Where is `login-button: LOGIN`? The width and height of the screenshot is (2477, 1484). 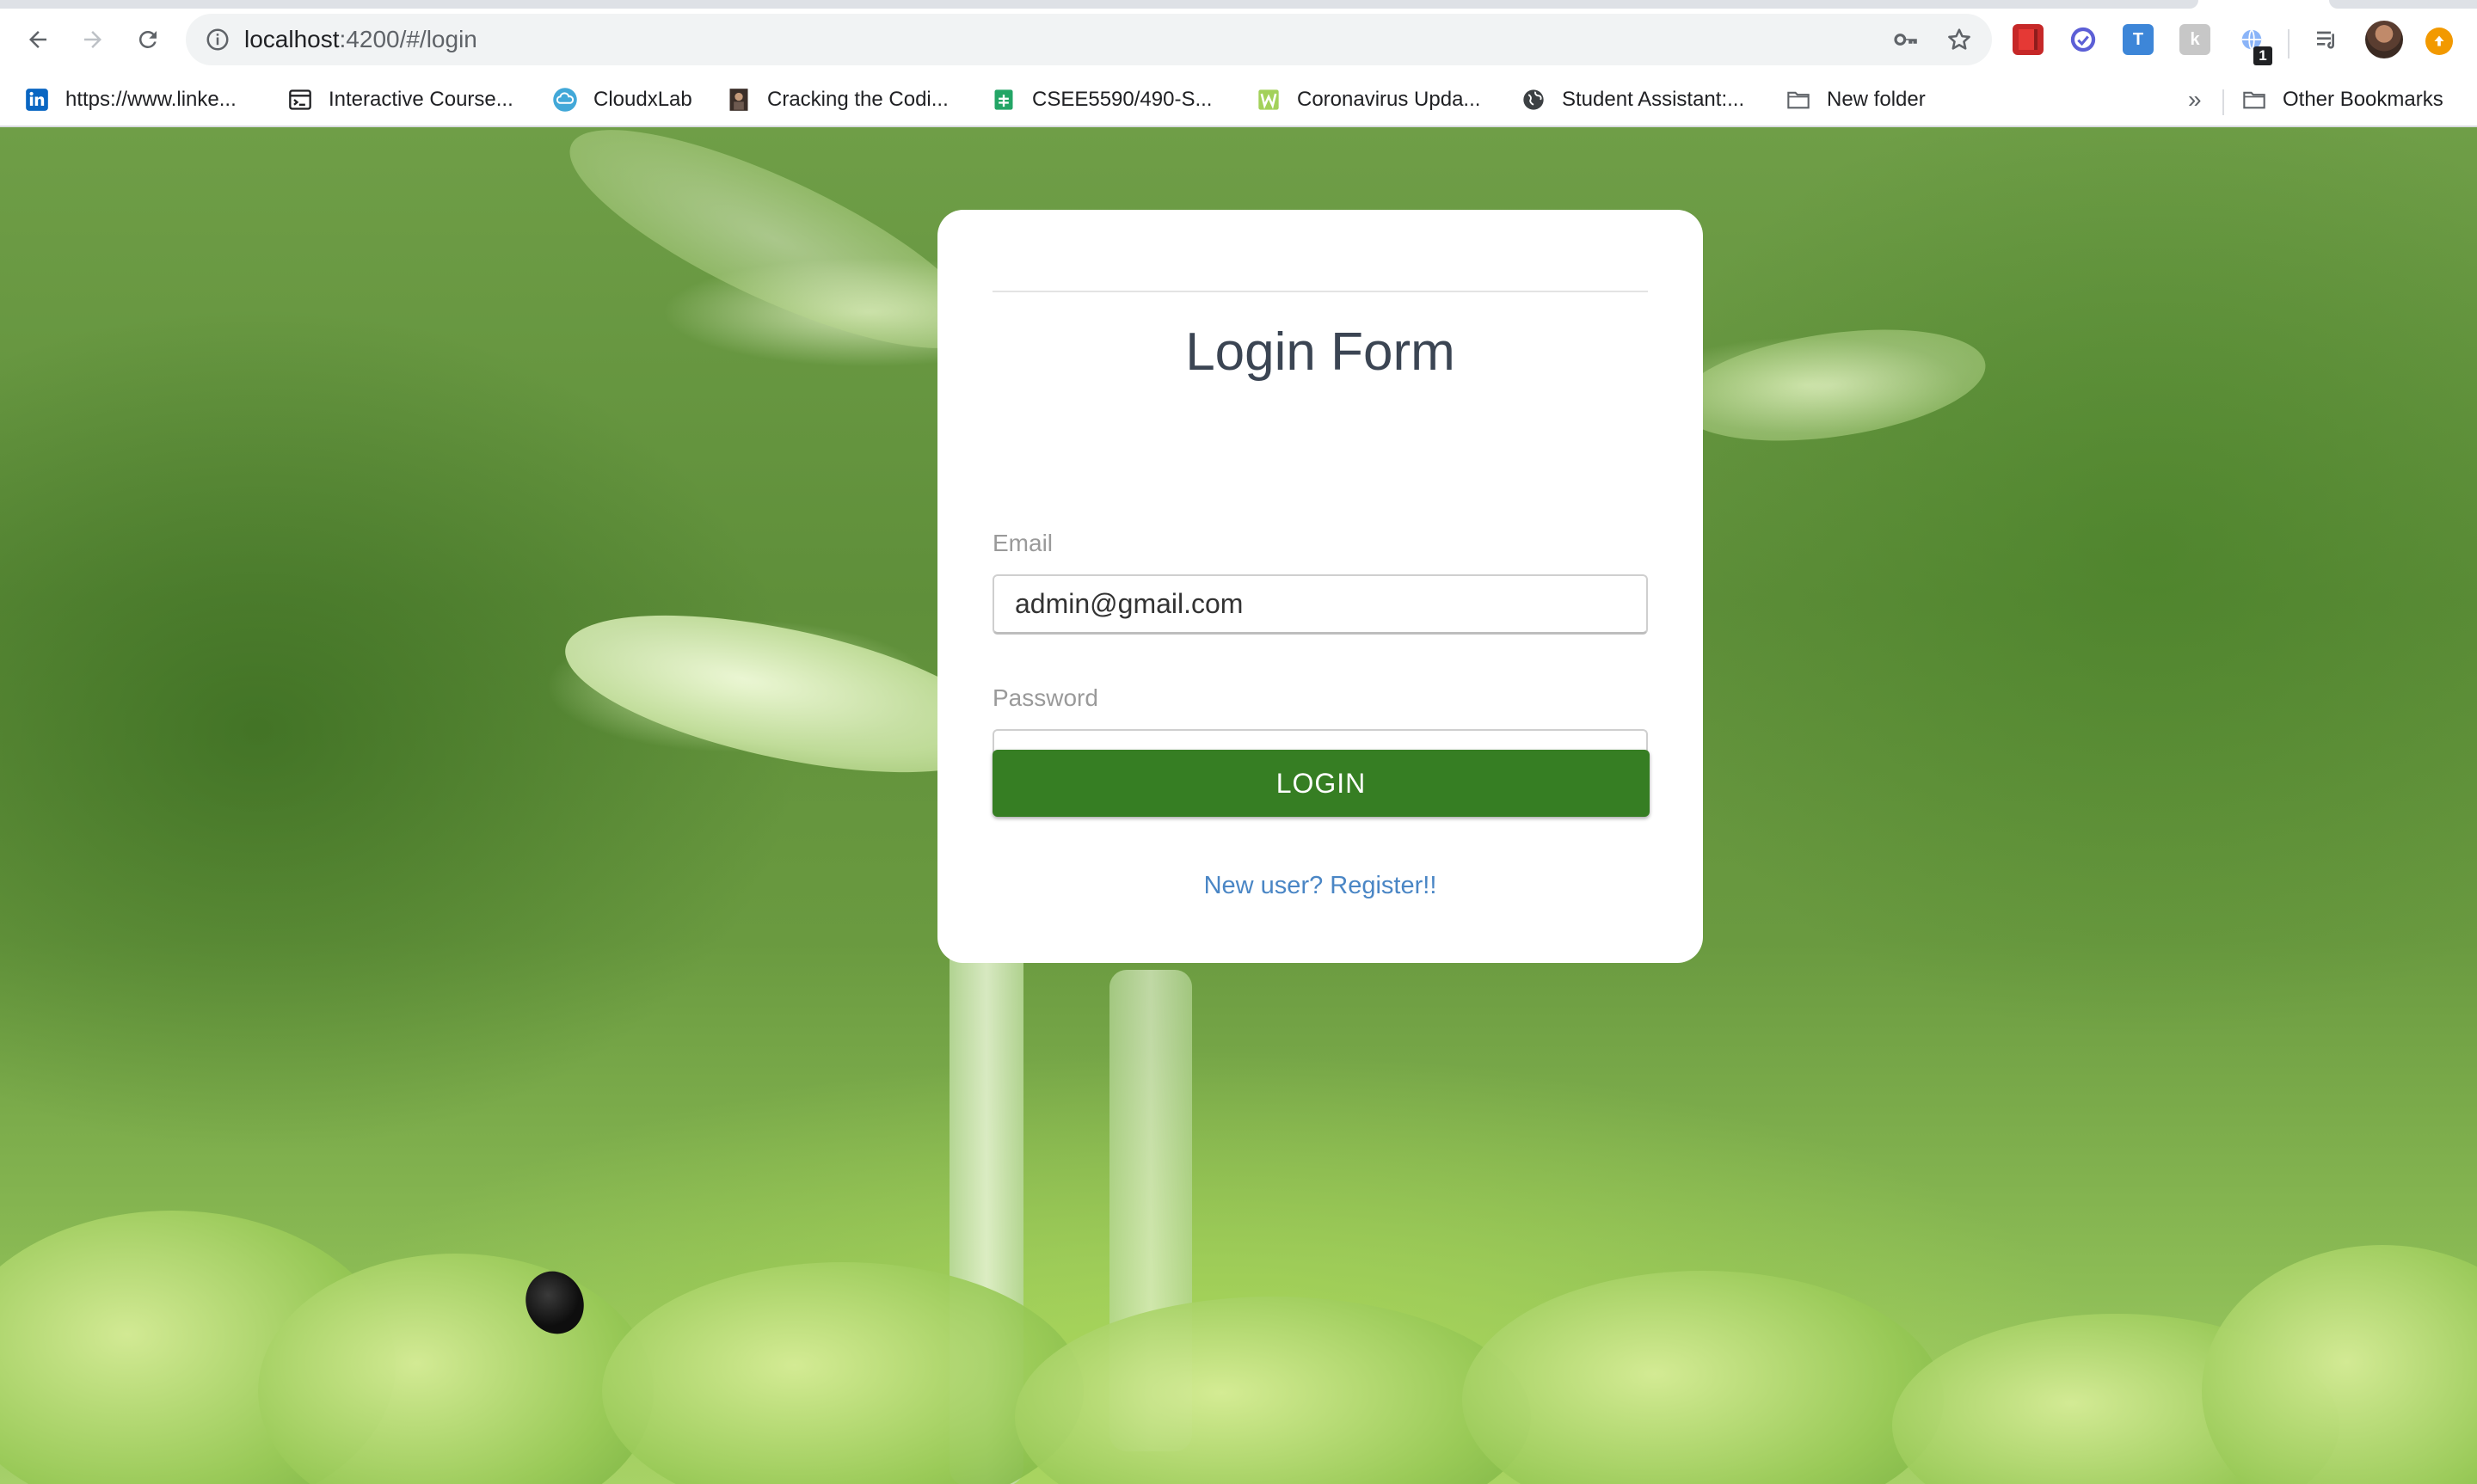 login-button: LOGIN is located at coordinates (1321, 783).